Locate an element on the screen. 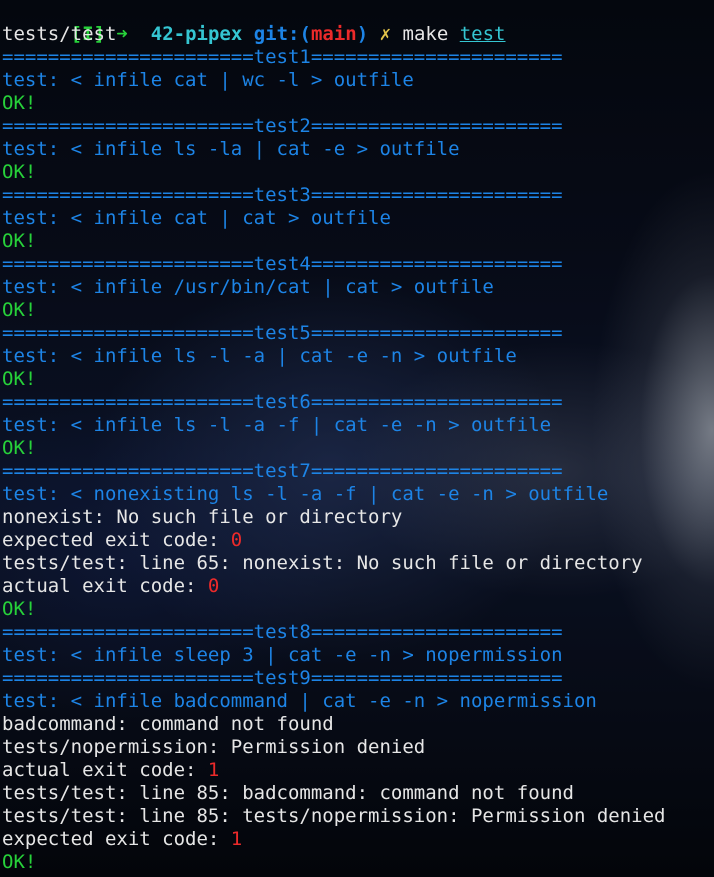 The image size is (714, 877). command-target: test is located at coordinates (482, 34).